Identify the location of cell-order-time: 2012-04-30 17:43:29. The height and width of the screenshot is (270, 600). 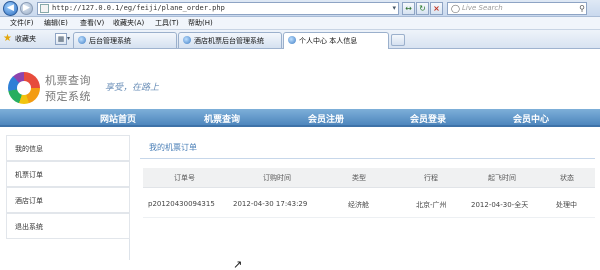
(270, 204).